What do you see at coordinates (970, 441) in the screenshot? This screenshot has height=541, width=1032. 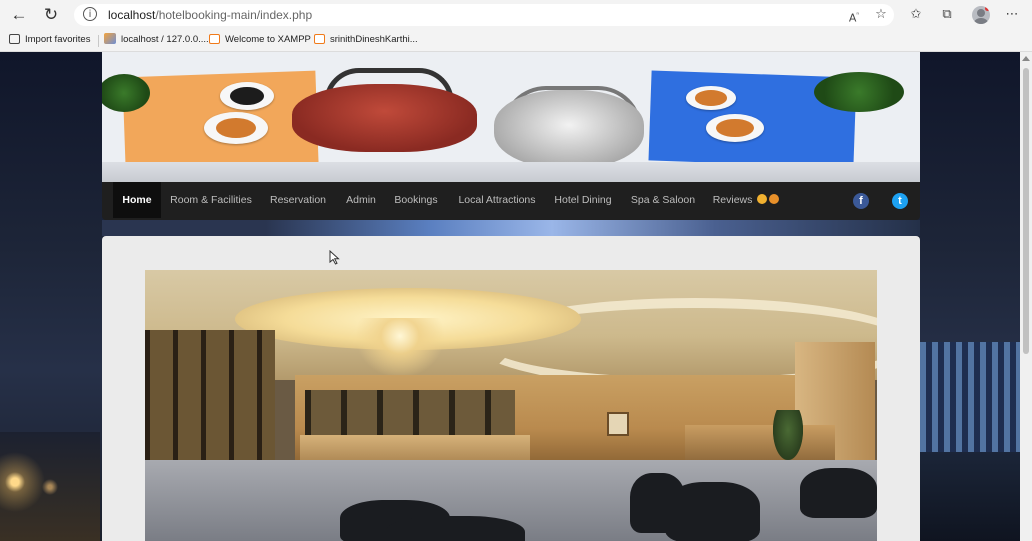 I see `night-city-right` at bounding box center [970, 441].